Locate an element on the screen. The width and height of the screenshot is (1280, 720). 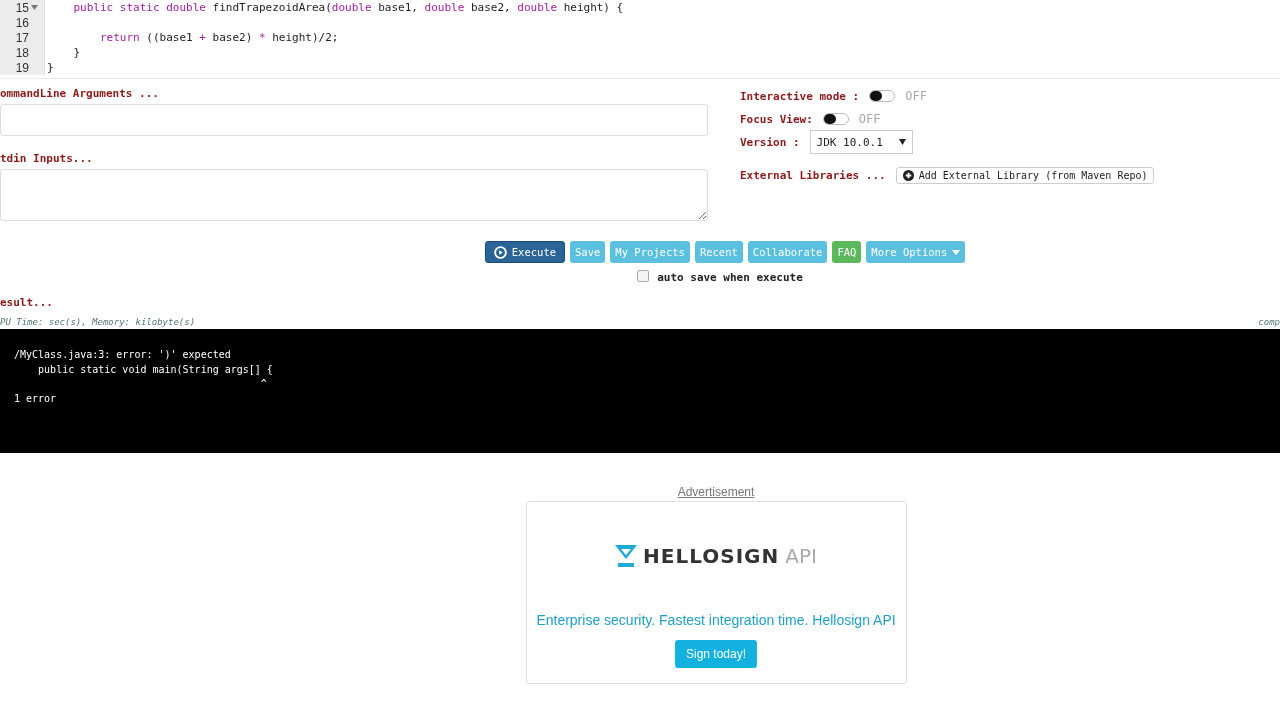
action-button: Collaborate is located at coordinates (787, 252).